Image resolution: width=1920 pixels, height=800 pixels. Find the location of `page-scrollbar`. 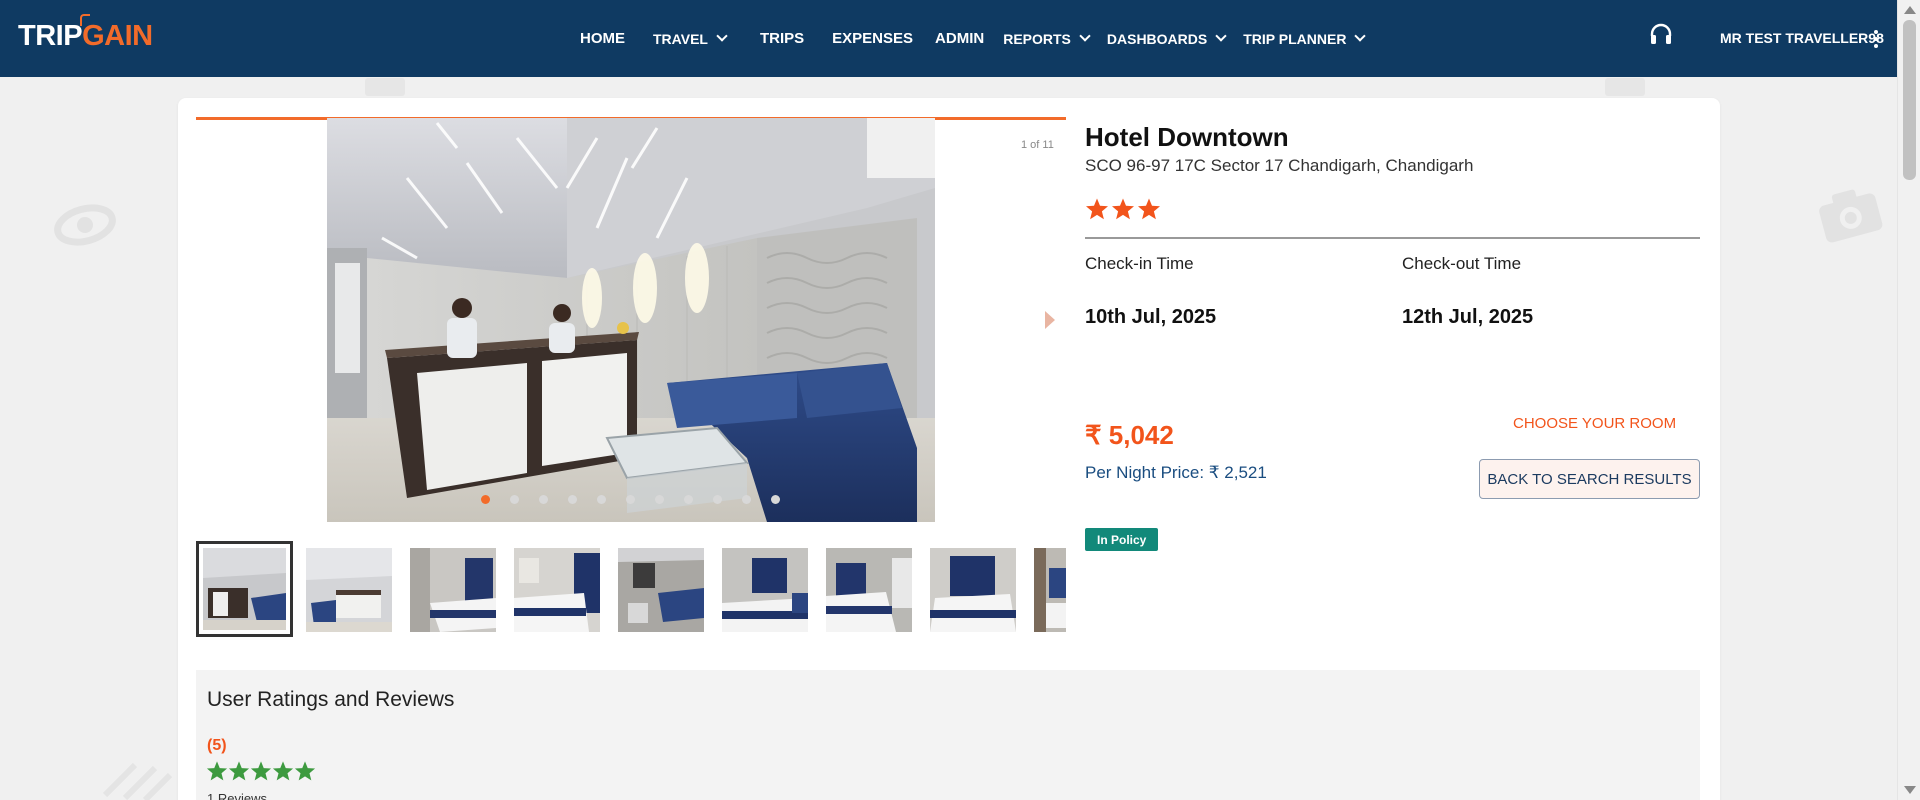

page-scrollbar is located at coordinates (1908, 400).